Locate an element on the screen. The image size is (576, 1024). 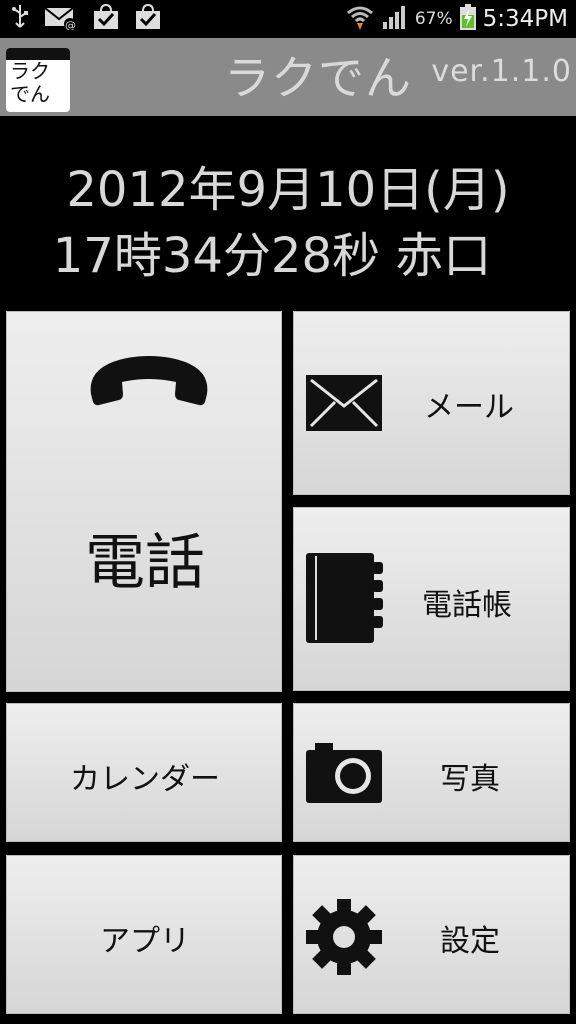
phonebook-button: 電話帳 is located at coordinates (431, 599).